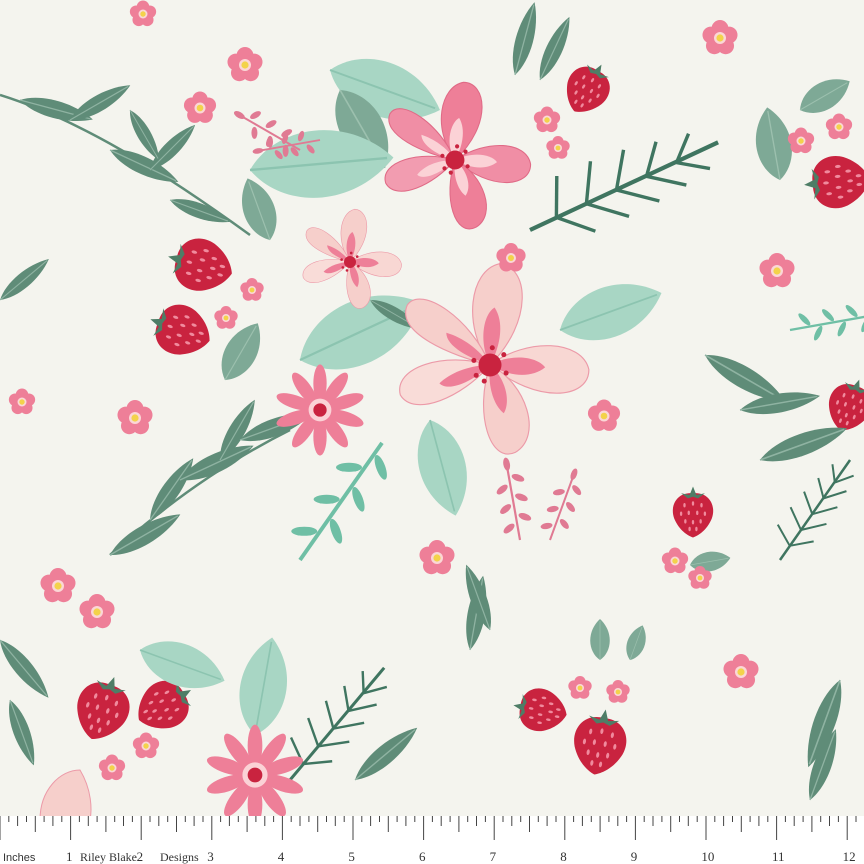 This screenshot has height=864, width=864. I want to click on ruler-number: 8, so click(563, 856).